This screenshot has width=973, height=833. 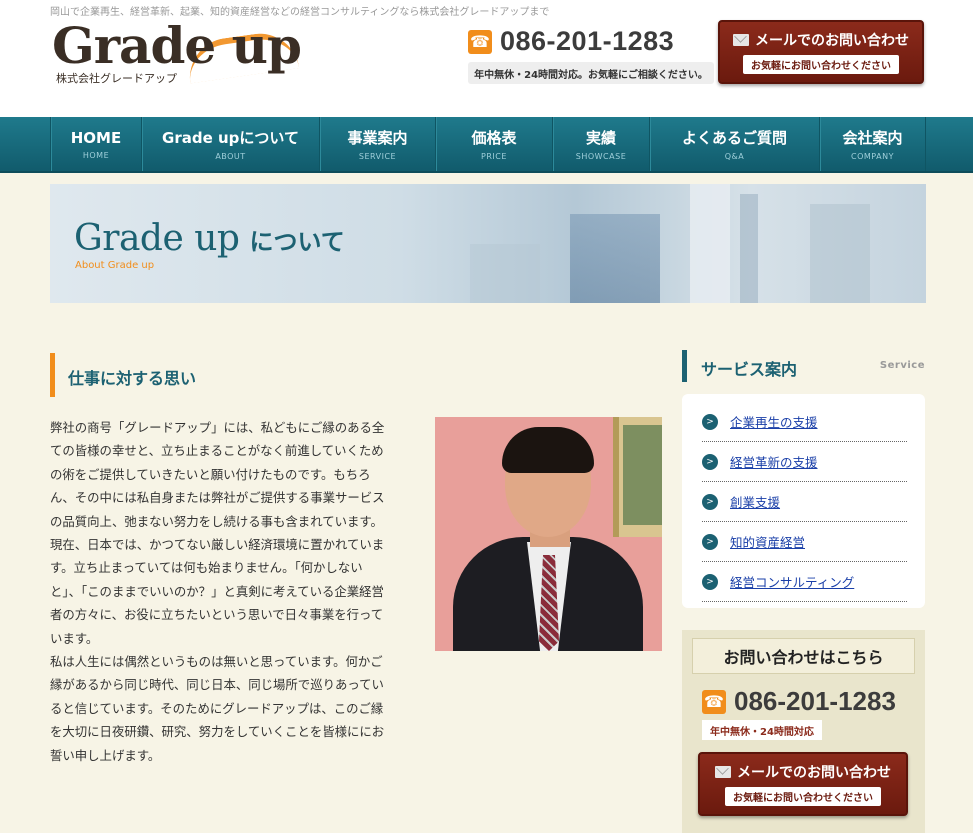 I want to click on contact-phone: ☎ 086-201-1283, so click(x=799, y=701).